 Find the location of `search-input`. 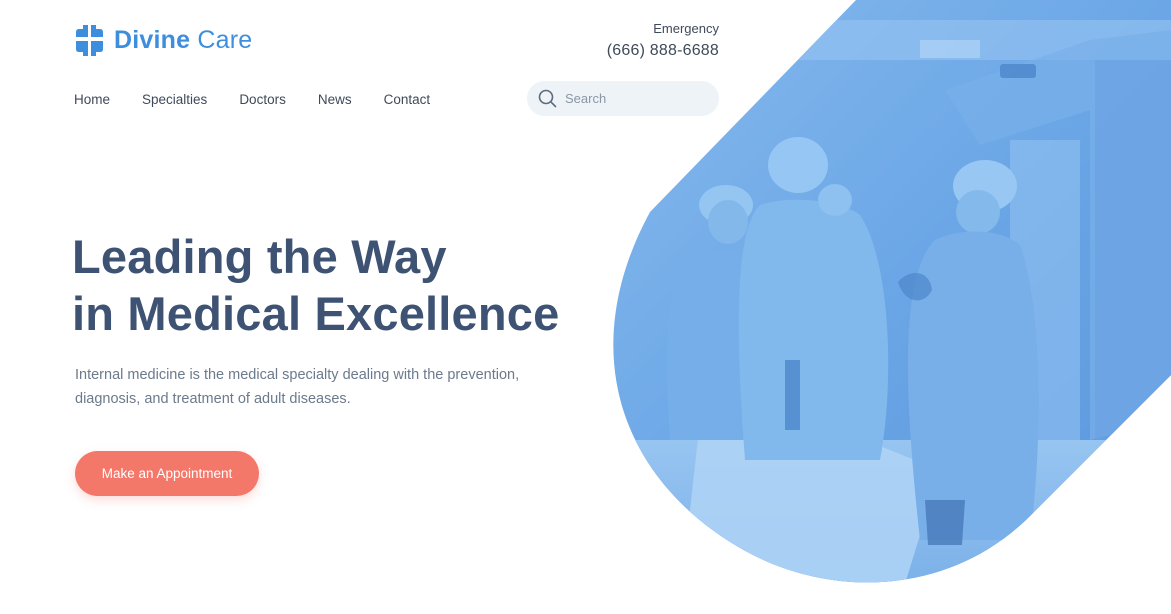

search-input is located at coordinates (635, 98).